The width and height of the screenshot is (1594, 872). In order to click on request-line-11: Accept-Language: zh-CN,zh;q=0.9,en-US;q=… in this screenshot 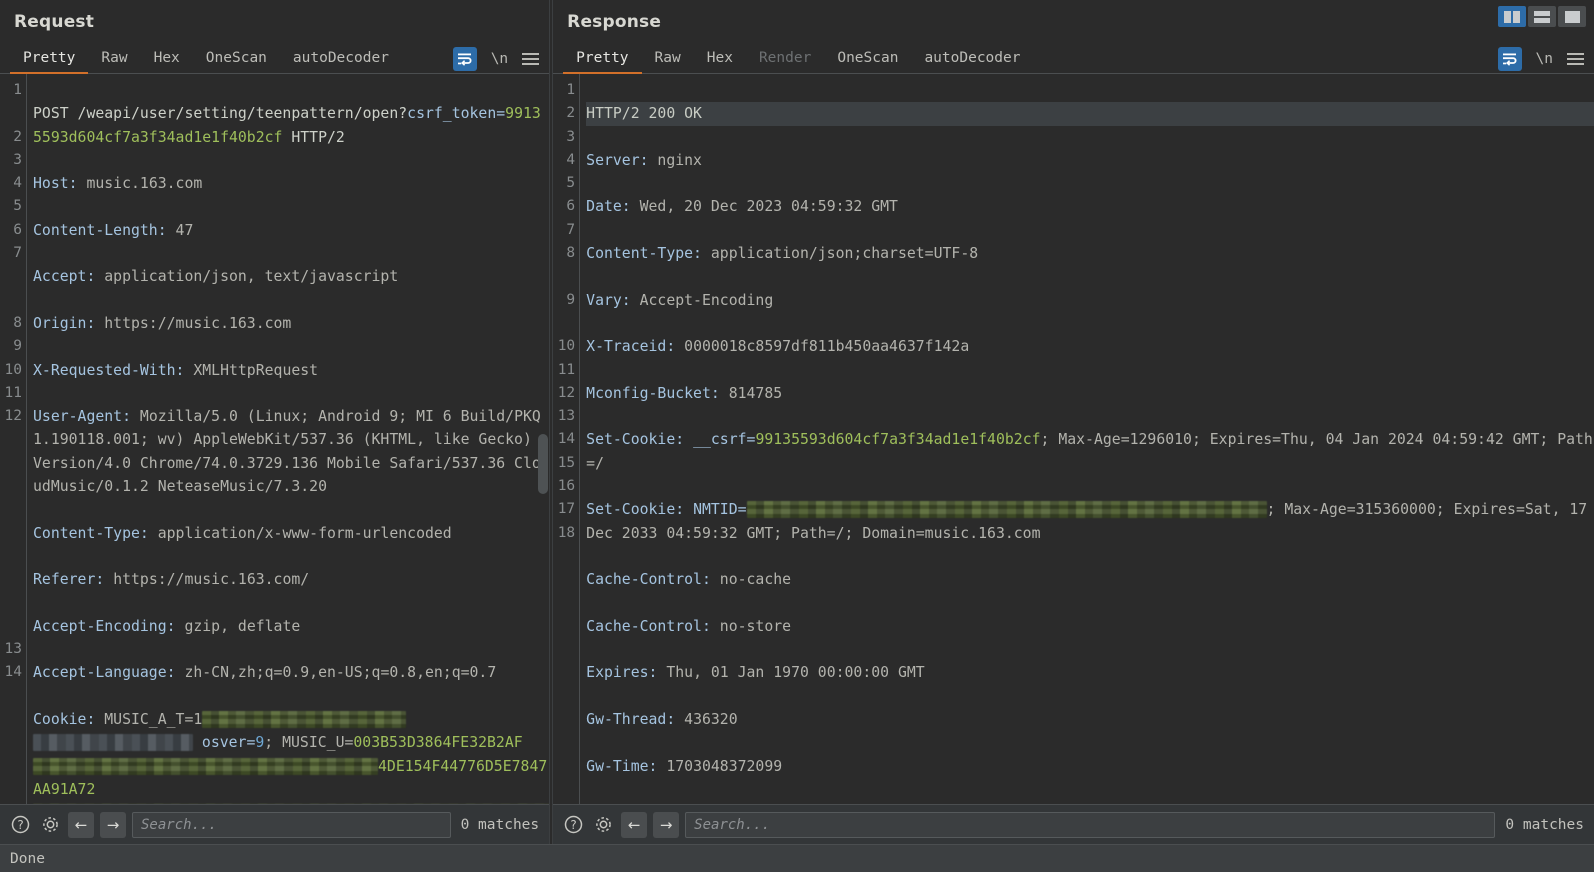, I will do `click(291, 672)`.